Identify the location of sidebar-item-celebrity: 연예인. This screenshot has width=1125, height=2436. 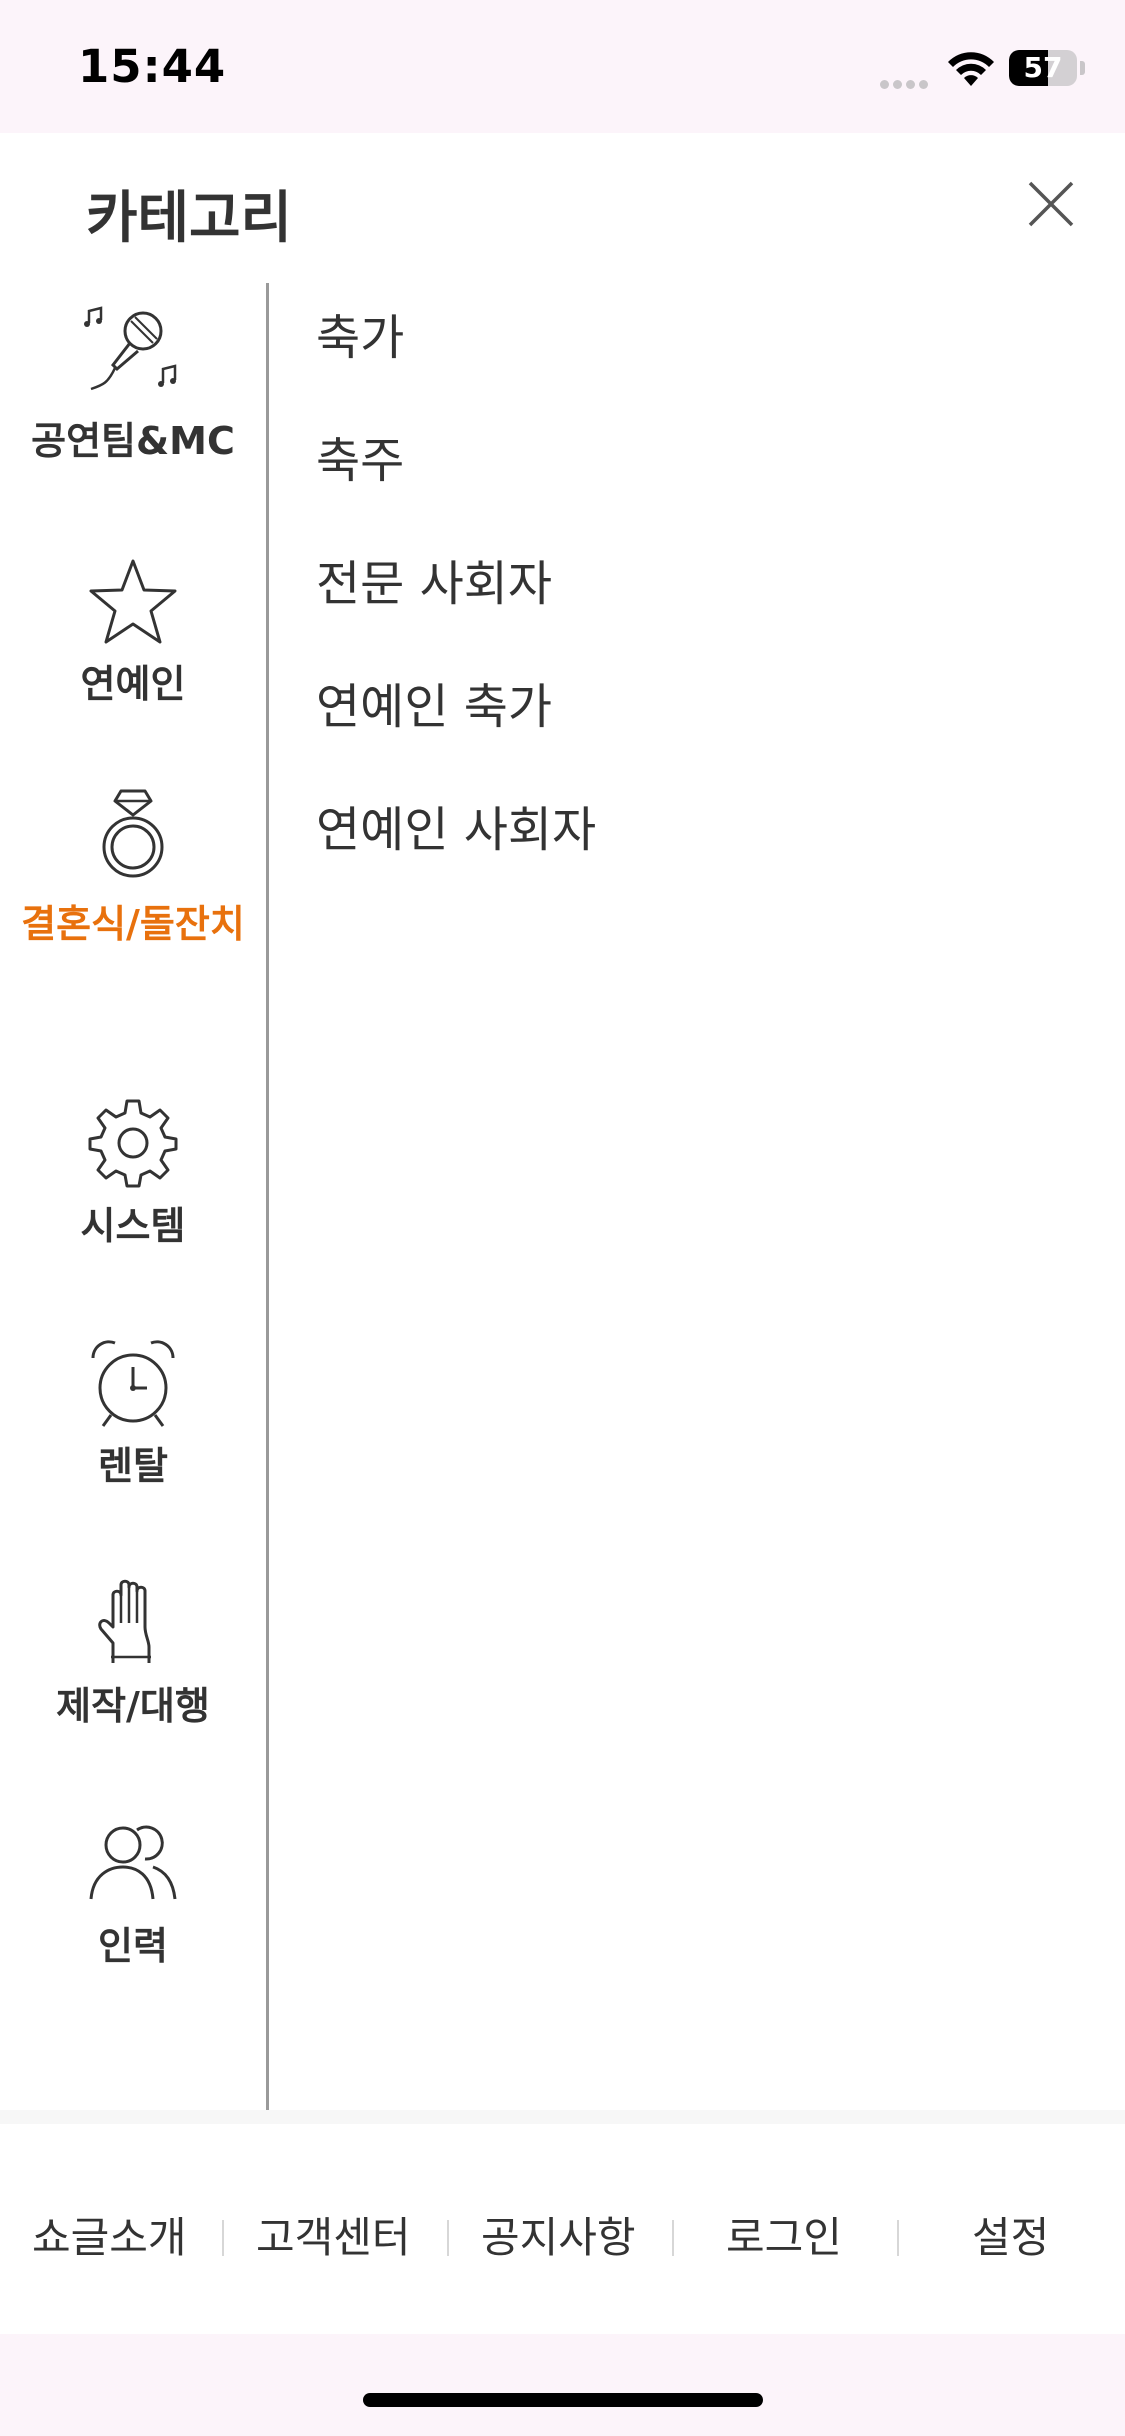
(133, 643).